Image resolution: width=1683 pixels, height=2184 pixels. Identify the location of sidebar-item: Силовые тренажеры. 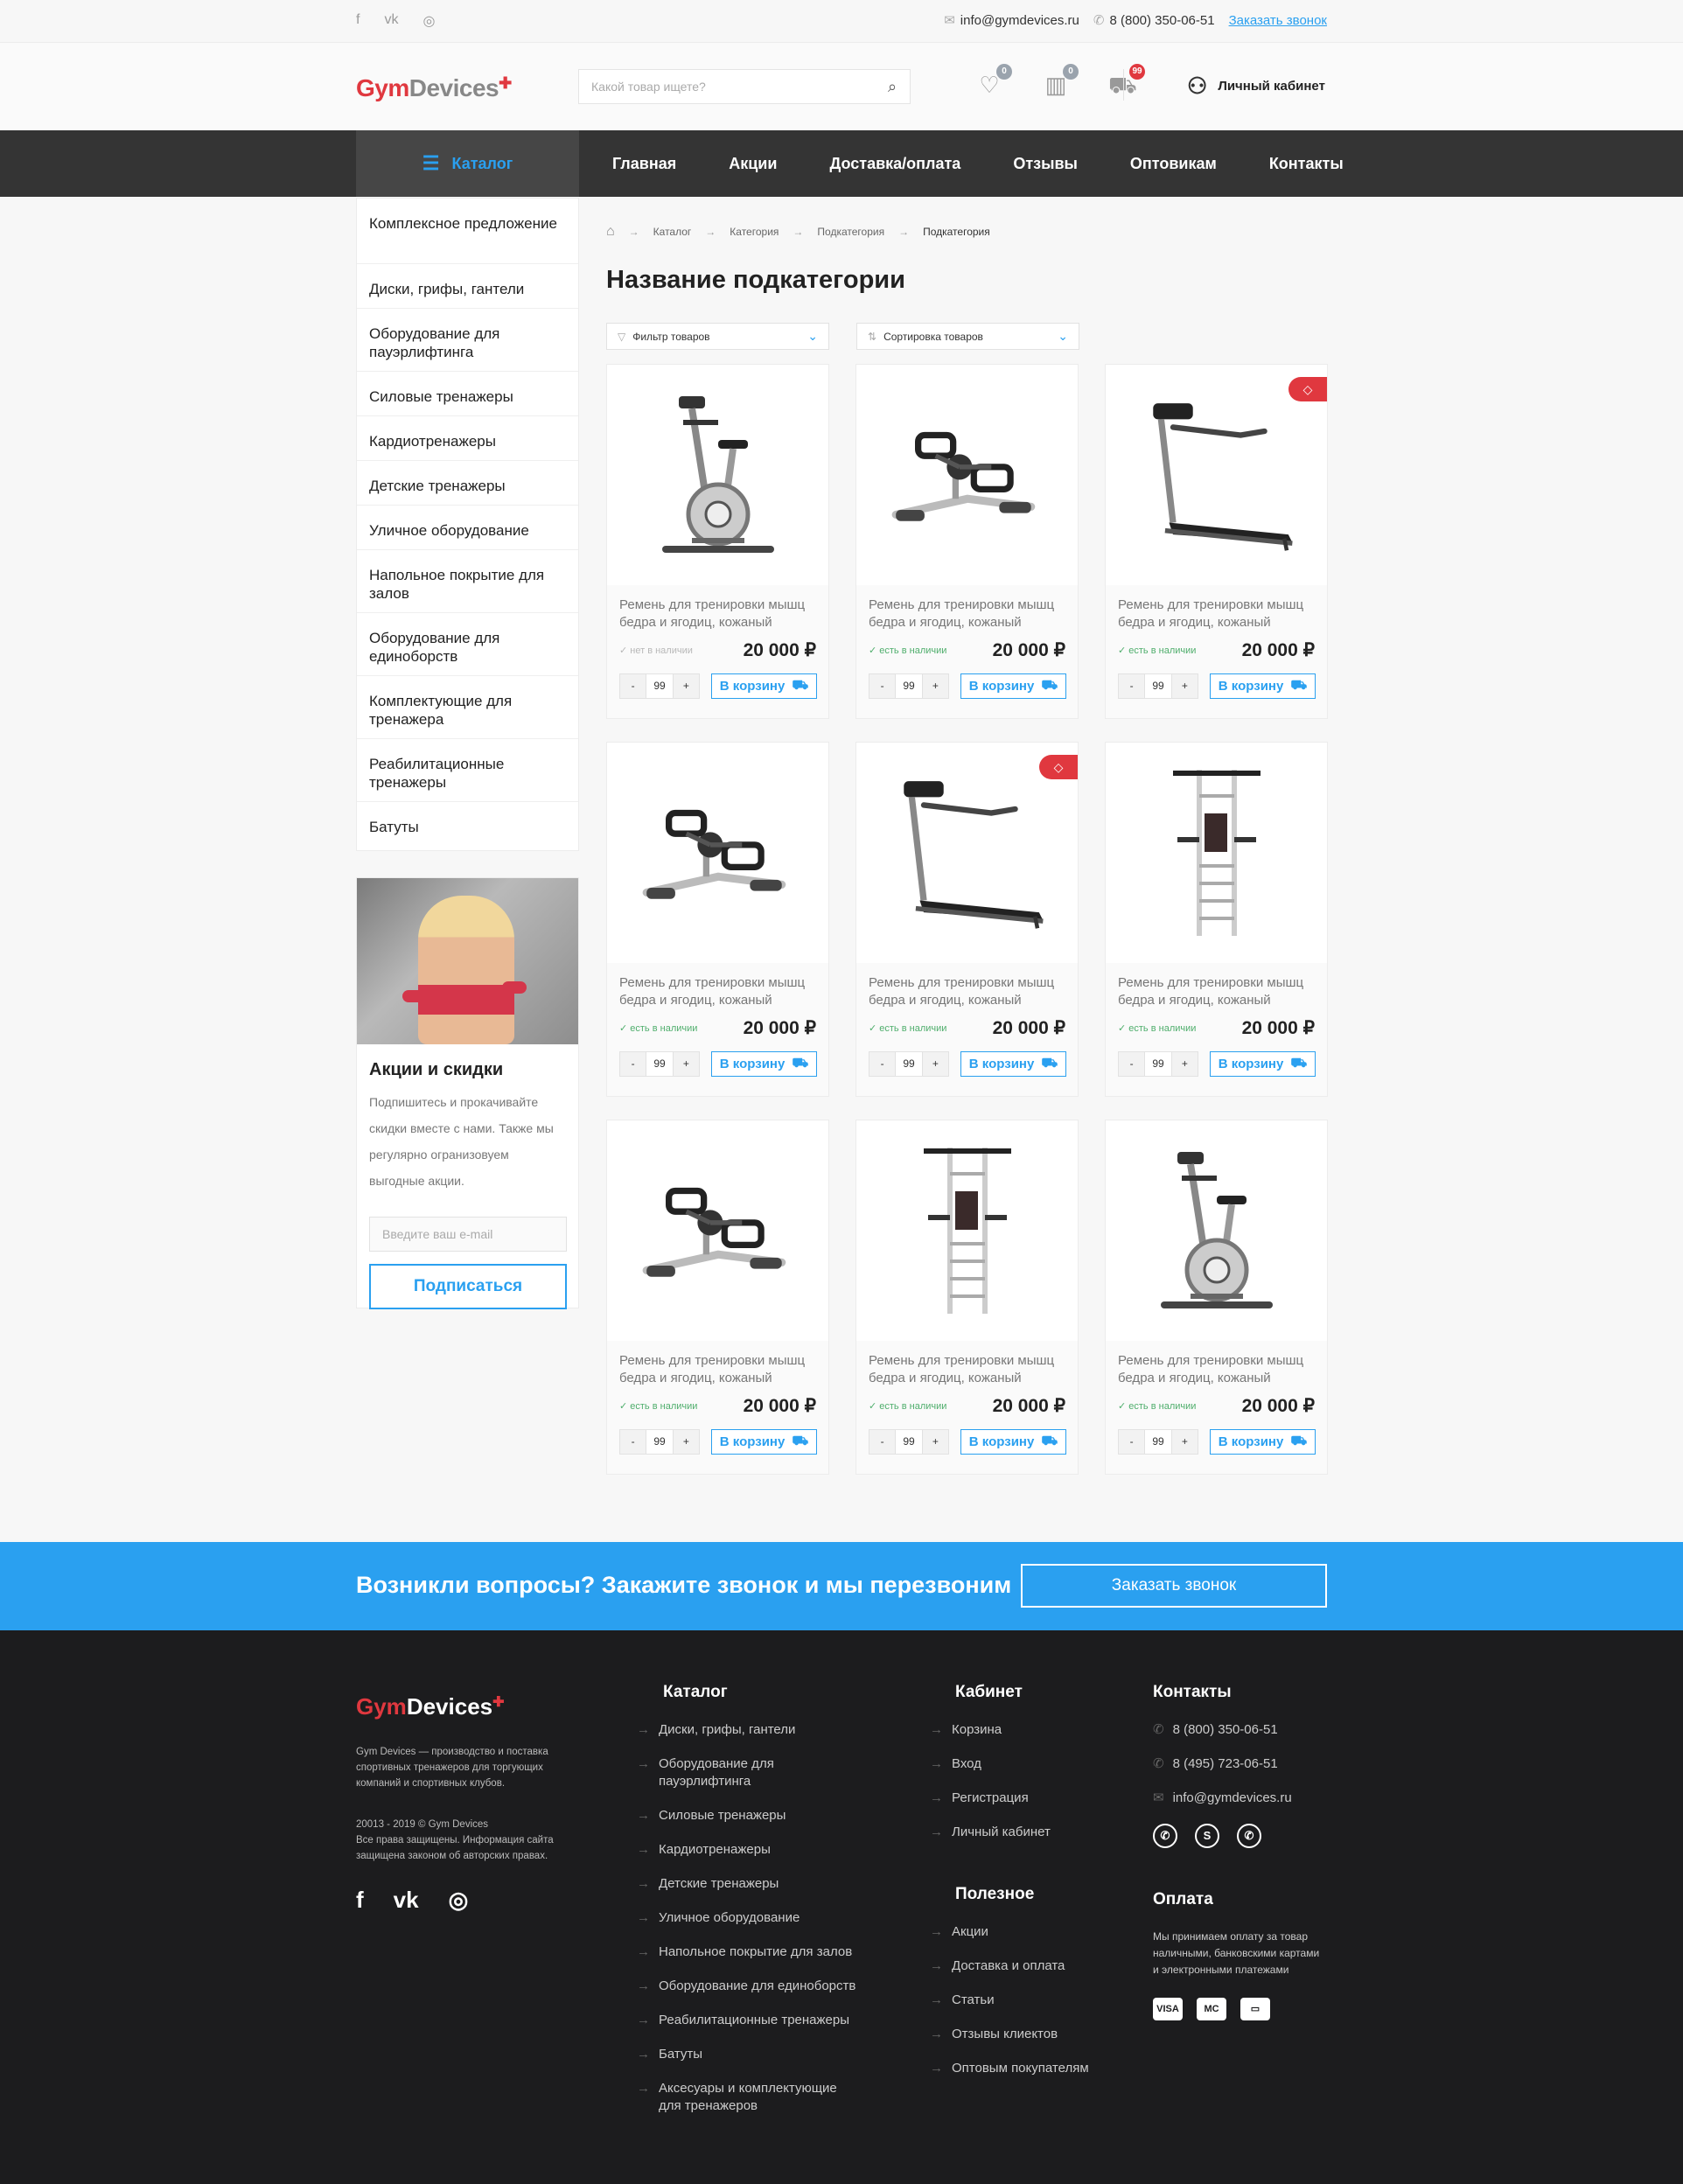
(467, 394).